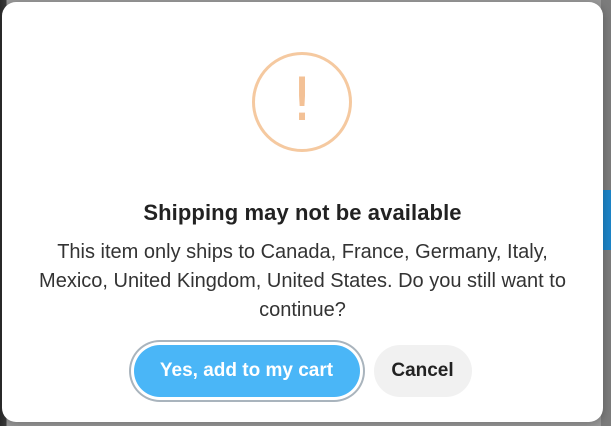 The image size is (611, 426). What do you see at coordinates (422, 371) in the screenshot?
I see `cancel-button: Cancel` at bounding box center [422, 371].